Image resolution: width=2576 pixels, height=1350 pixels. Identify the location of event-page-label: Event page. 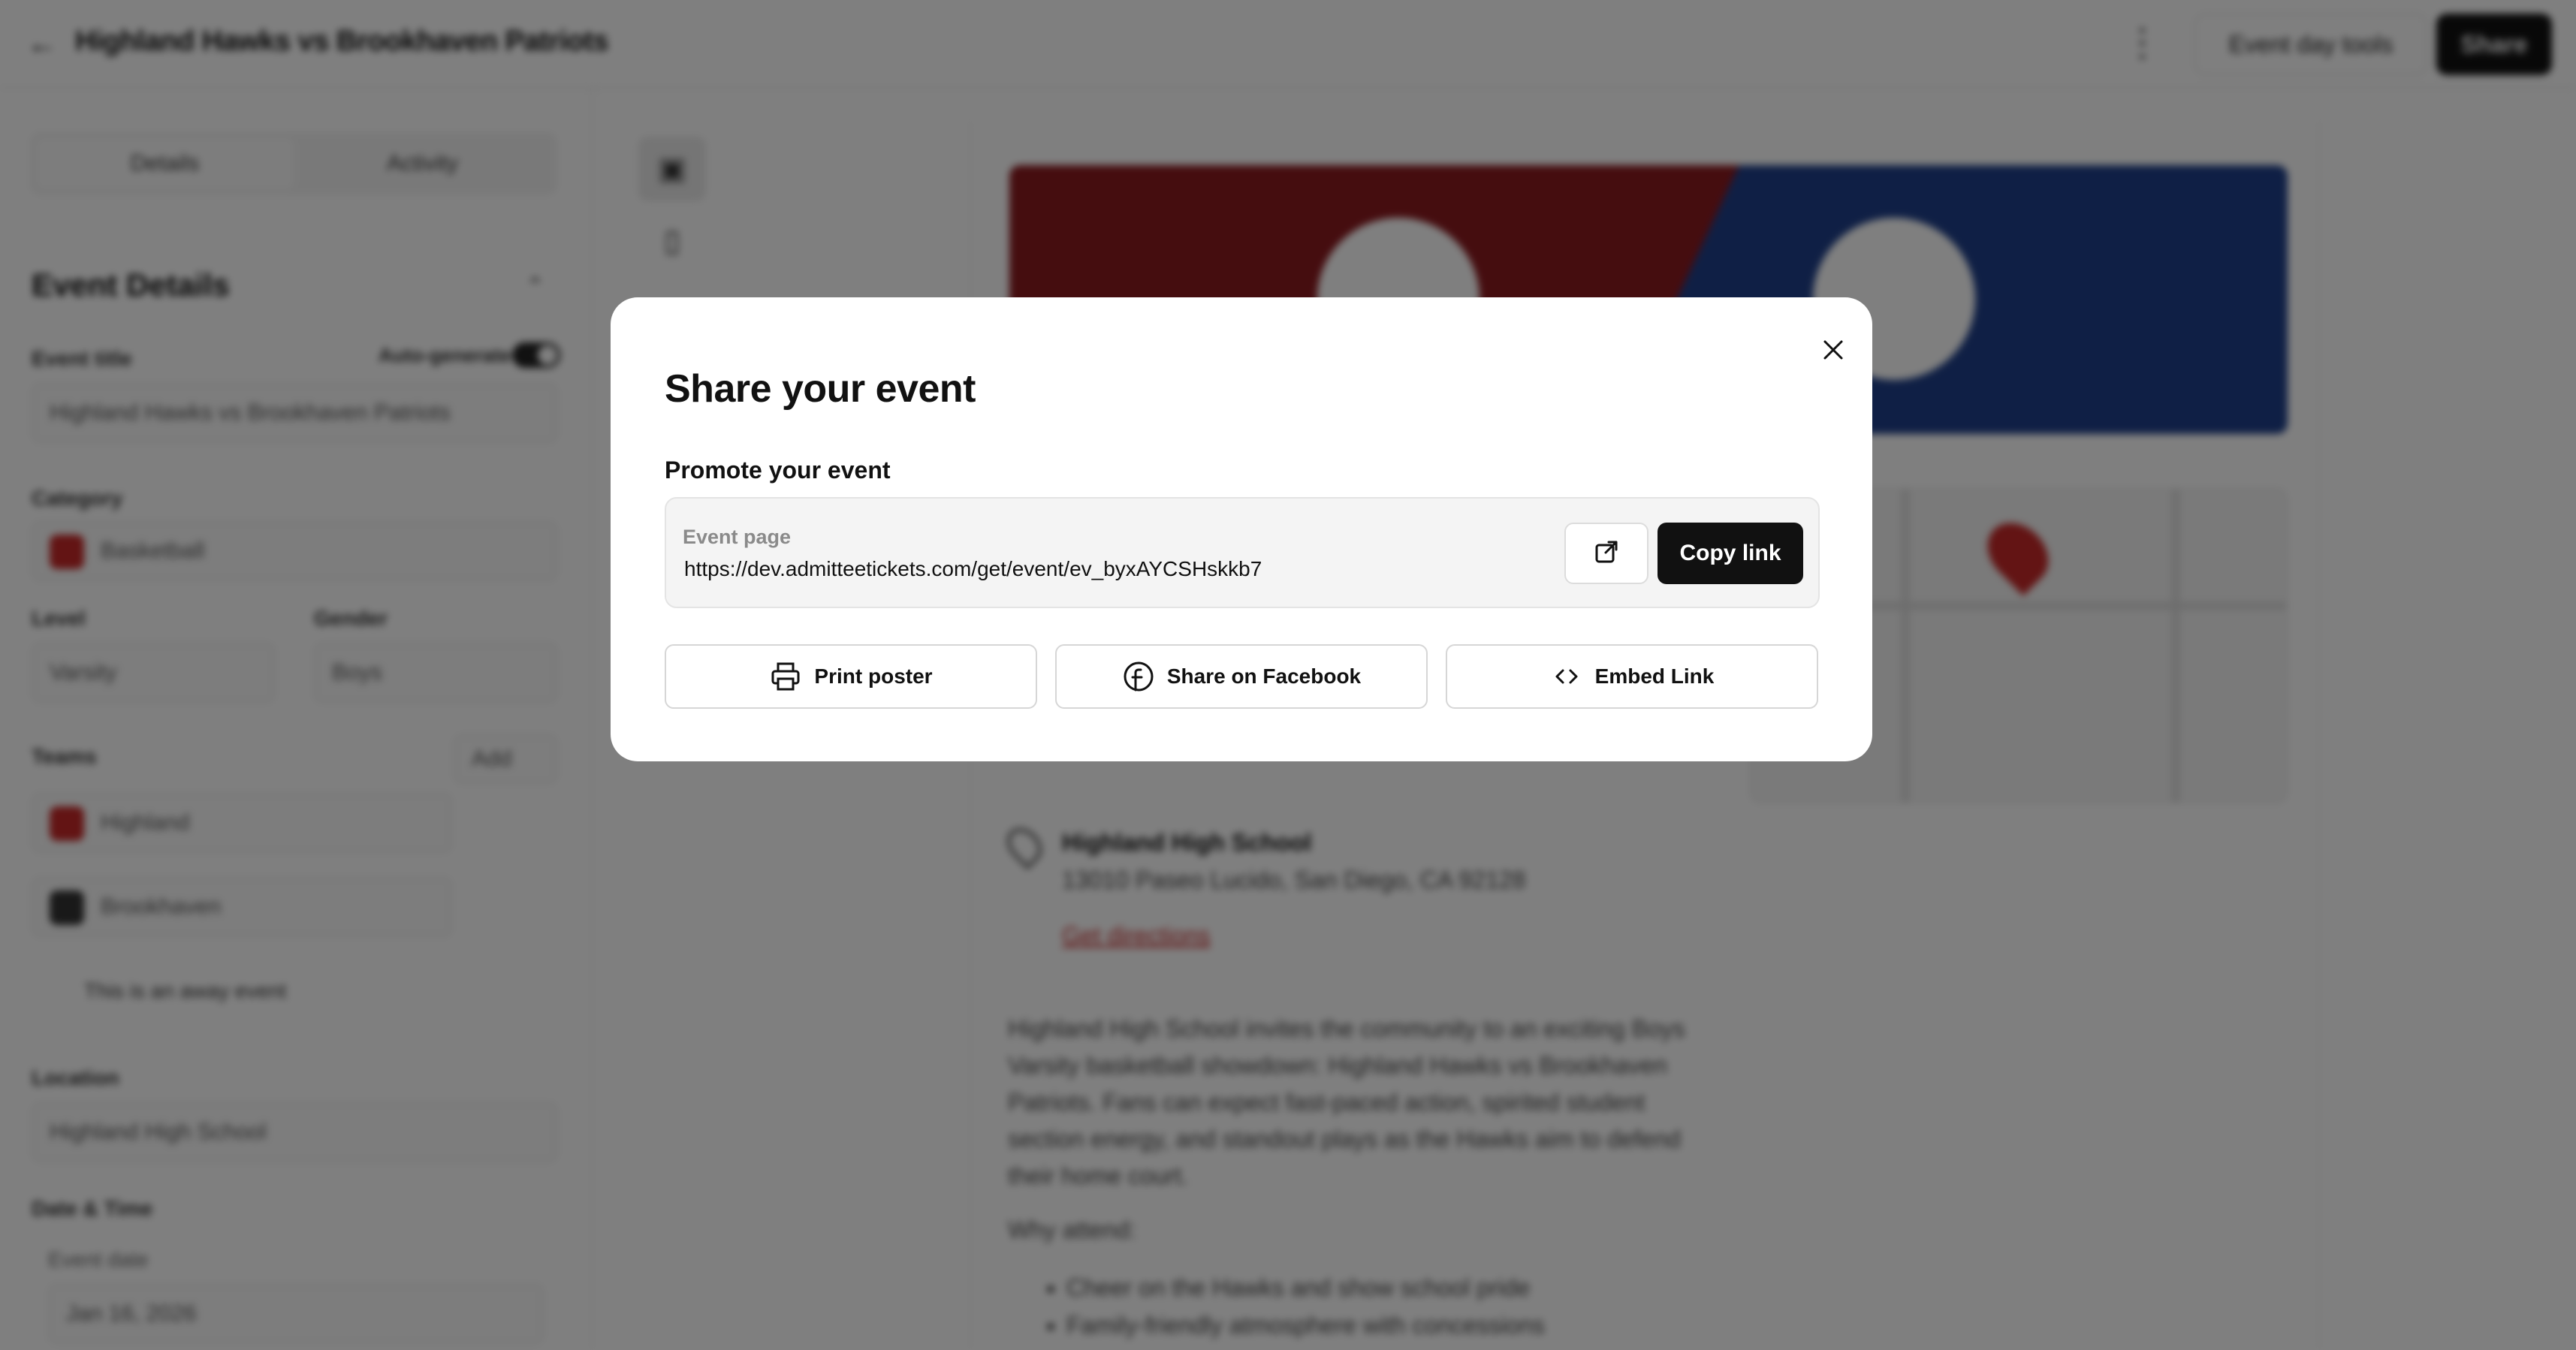
(737, 537).